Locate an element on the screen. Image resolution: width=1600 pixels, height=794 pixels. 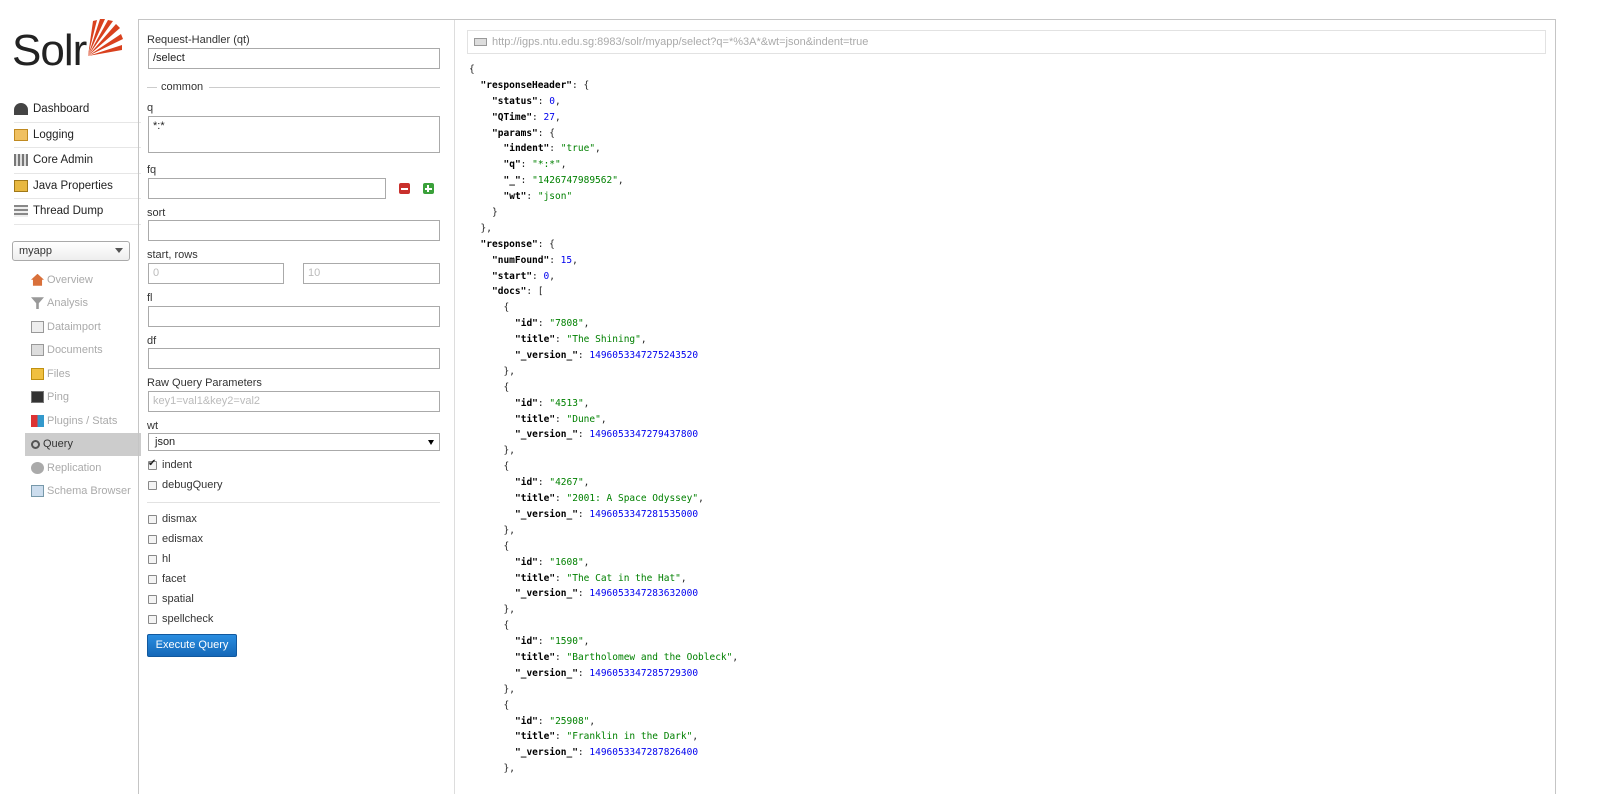
json-number: 1496053347281535000 is located at coordinates (644, 514).